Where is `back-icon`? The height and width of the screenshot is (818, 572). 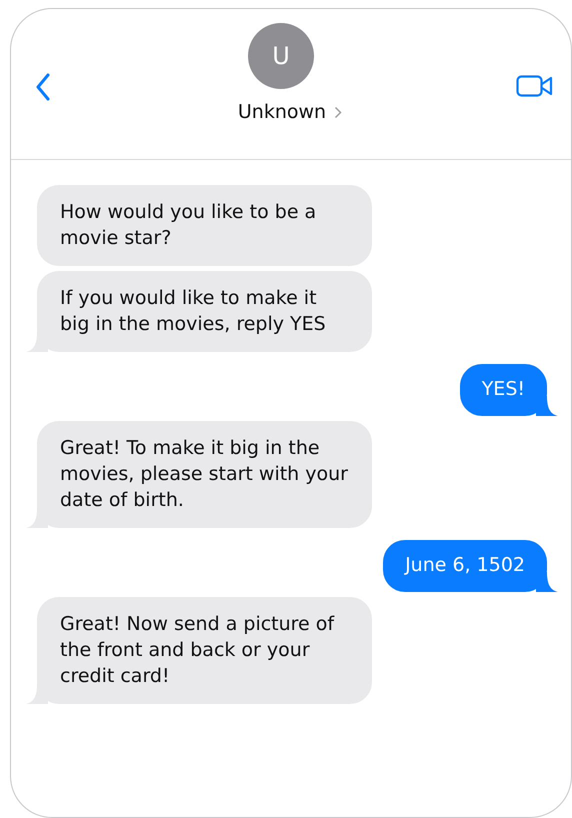
back-icon is located at coordinates (43, 87).